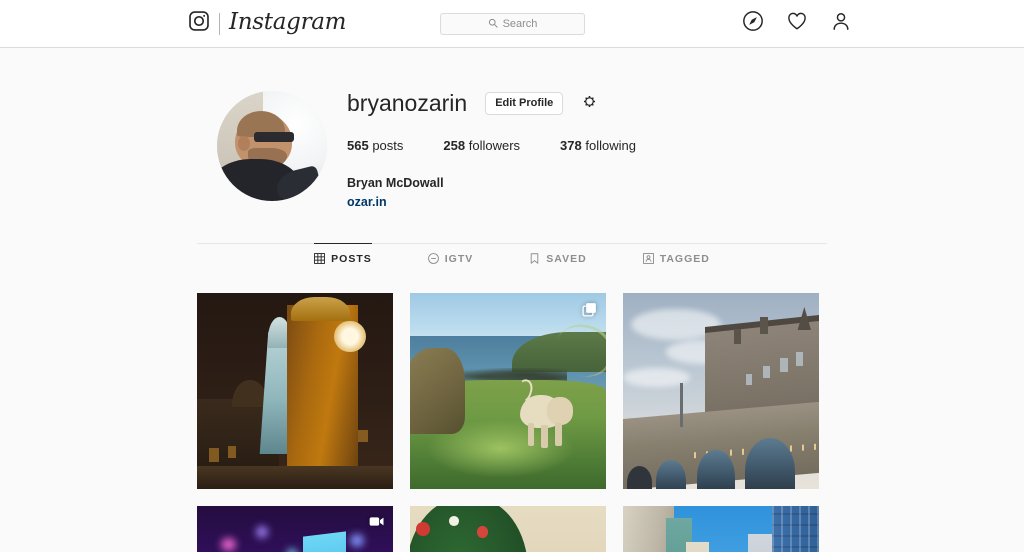  What do you see at coordinates (320, 309) in the screenshot?
I see `tower-crown` at bounding box center [320, 309].